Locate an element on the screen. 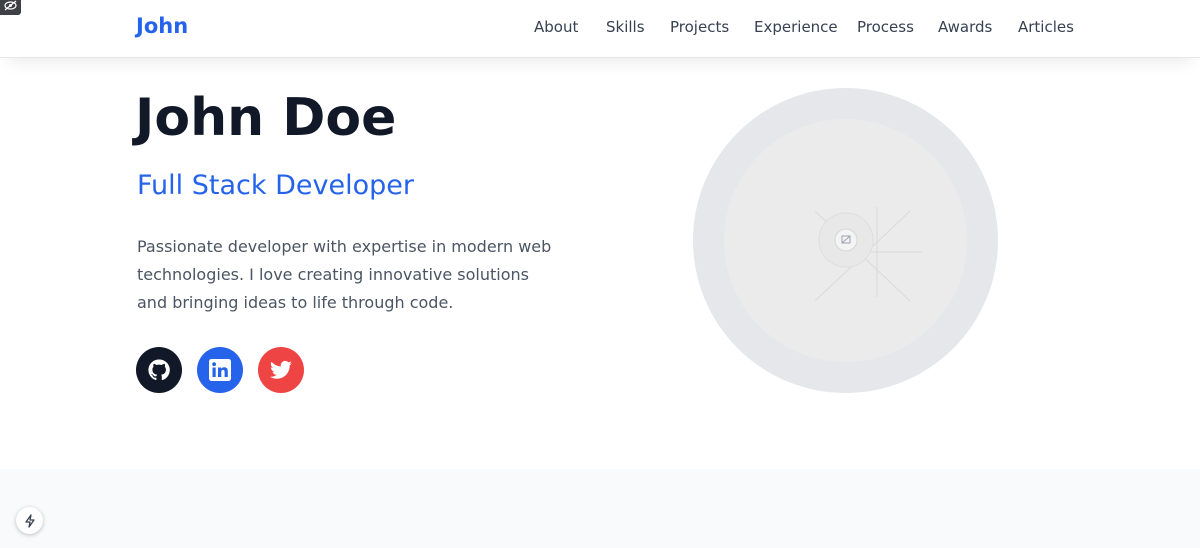 This screenshot has height=548, width=1200. bolt-icon is located at coordinates (29, 520).